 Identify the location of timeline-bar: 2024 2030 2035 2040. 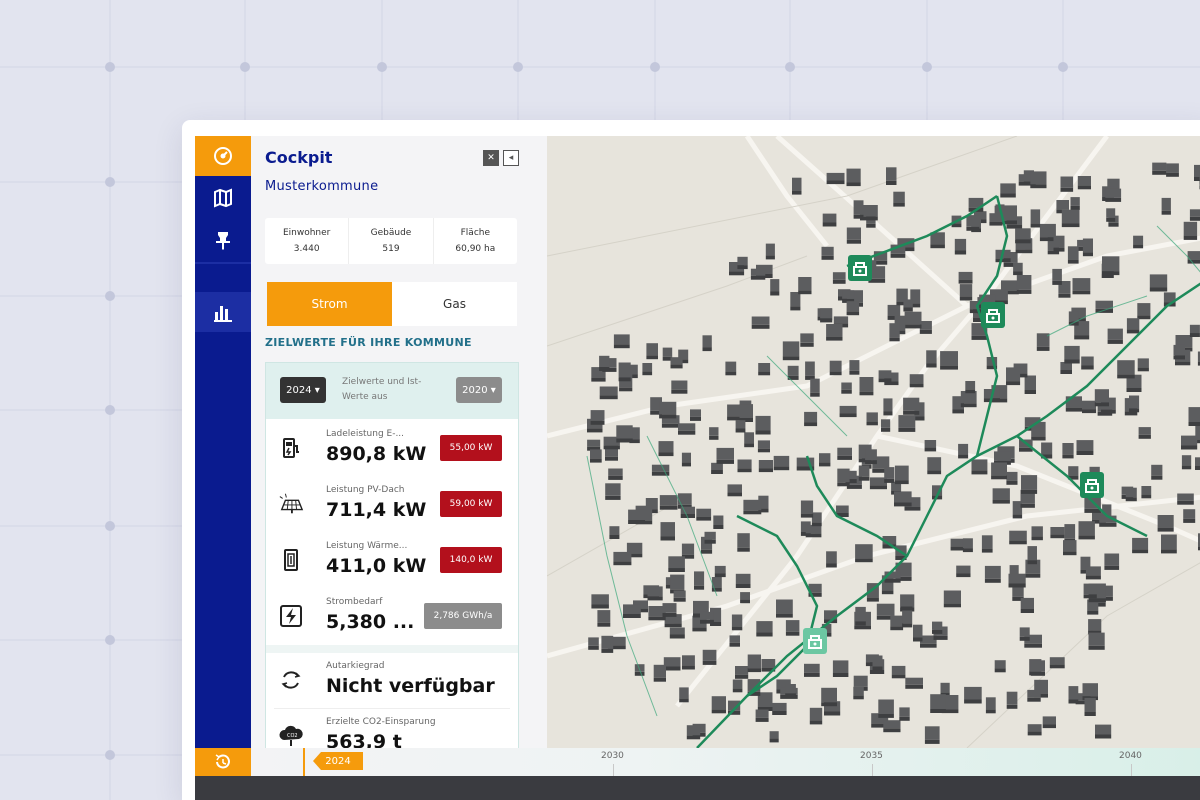
(697, 762).